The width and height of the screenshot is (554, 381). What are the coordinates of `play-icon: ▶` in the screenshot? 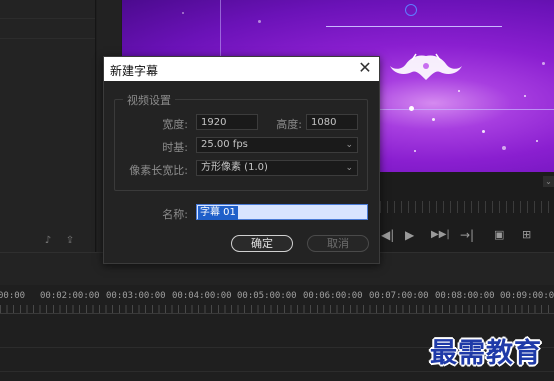 It's located at (409, 235).